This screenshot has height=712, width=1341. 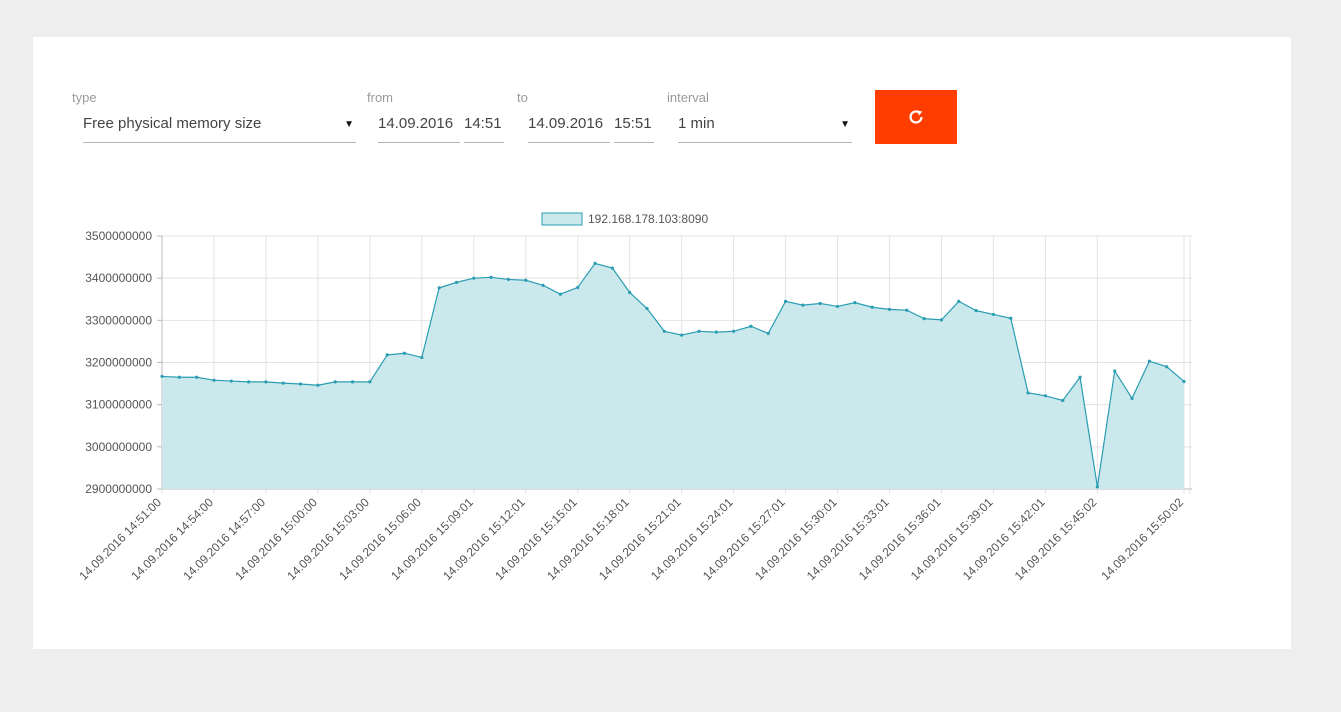 What do you see at coordinates (118, 363) in the screenshot?
I see `y-tick-label: 3200000000` at bounding box center [118, 363].